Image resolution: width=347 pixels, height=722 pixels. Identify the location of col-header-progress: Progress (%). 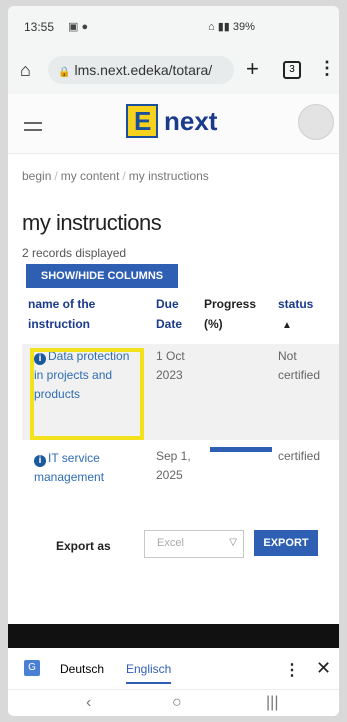
(230, 314).